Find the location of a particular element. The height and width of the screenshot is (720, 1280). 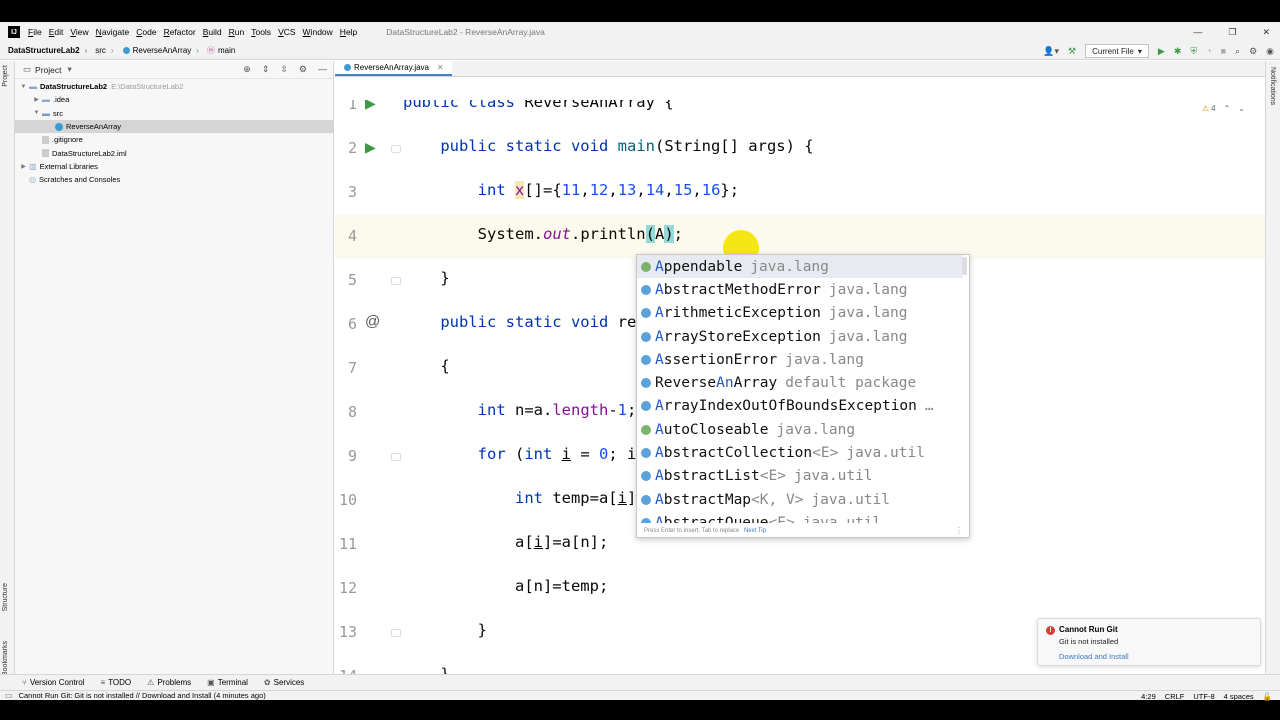

tree-item: ◎ Scratches and Consoles is located at coordinates (174, 179).